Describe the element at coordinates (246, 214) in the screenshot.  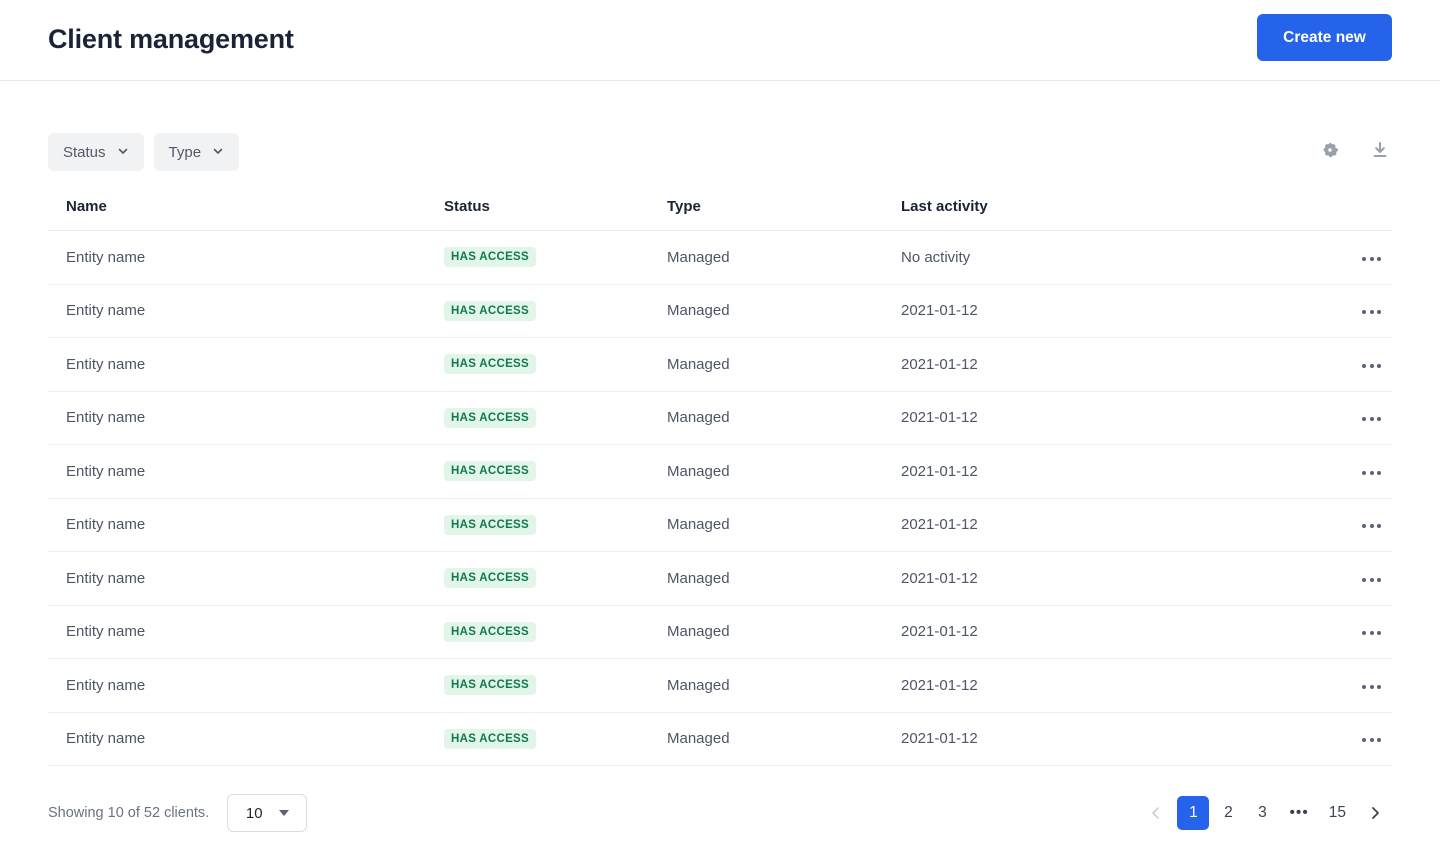
I see `column-header-name: Name` at that location.